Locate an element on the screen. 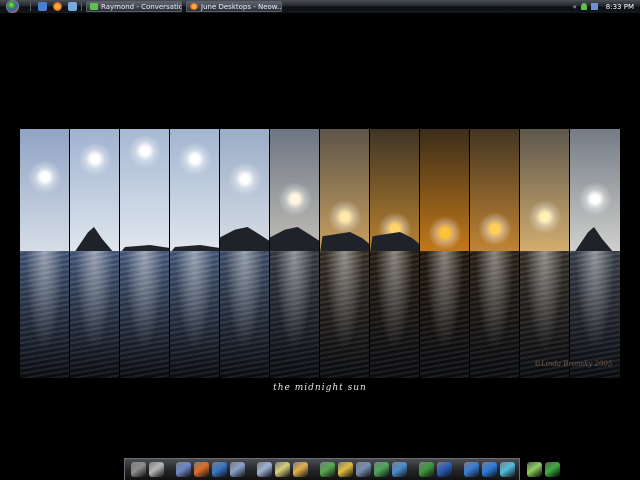  media-icon is located at coordinates (507, 469).